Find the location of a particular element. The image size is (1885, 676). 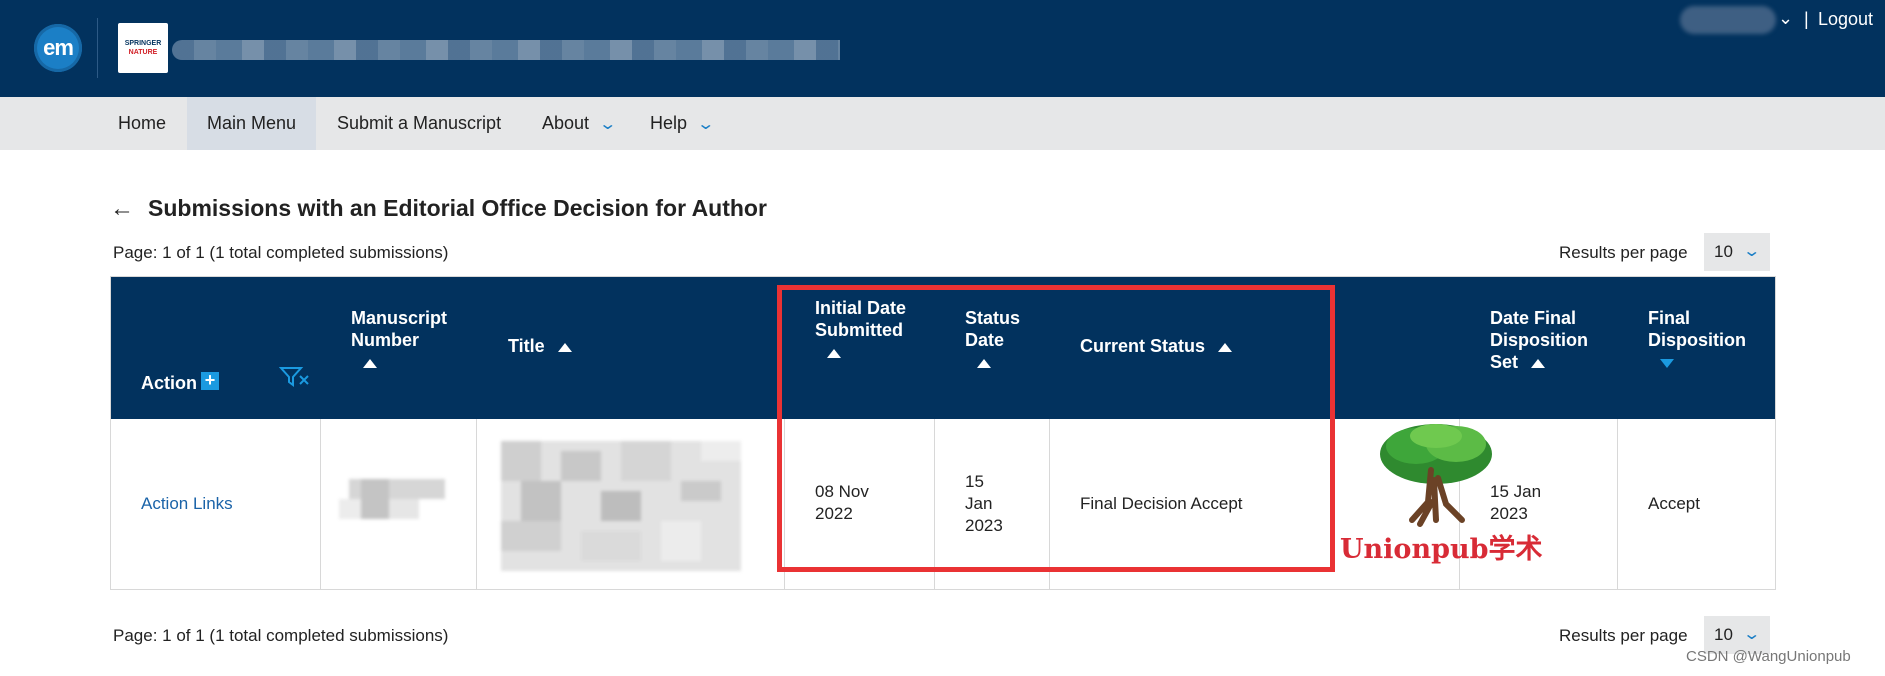

add-icon: + is located at coordinates (210, 380).